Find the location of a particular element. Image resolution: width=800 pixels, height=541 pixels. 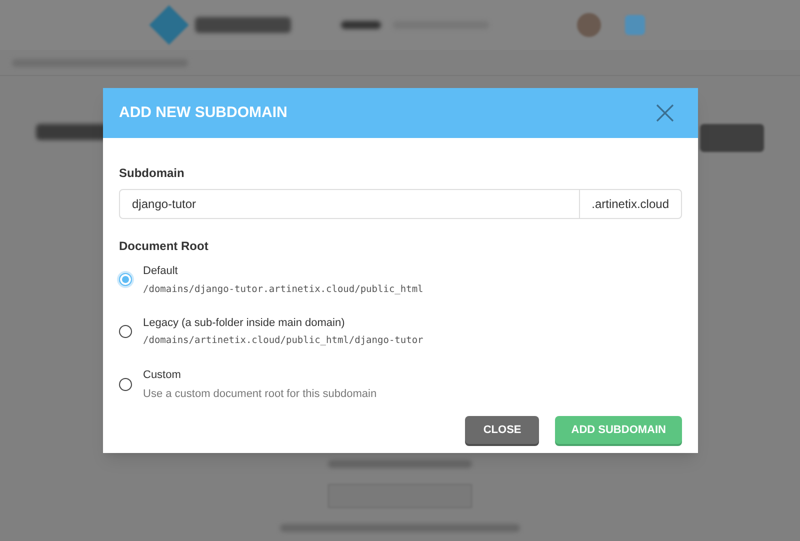

option-label: Custom is located at coordinates (162, 375).